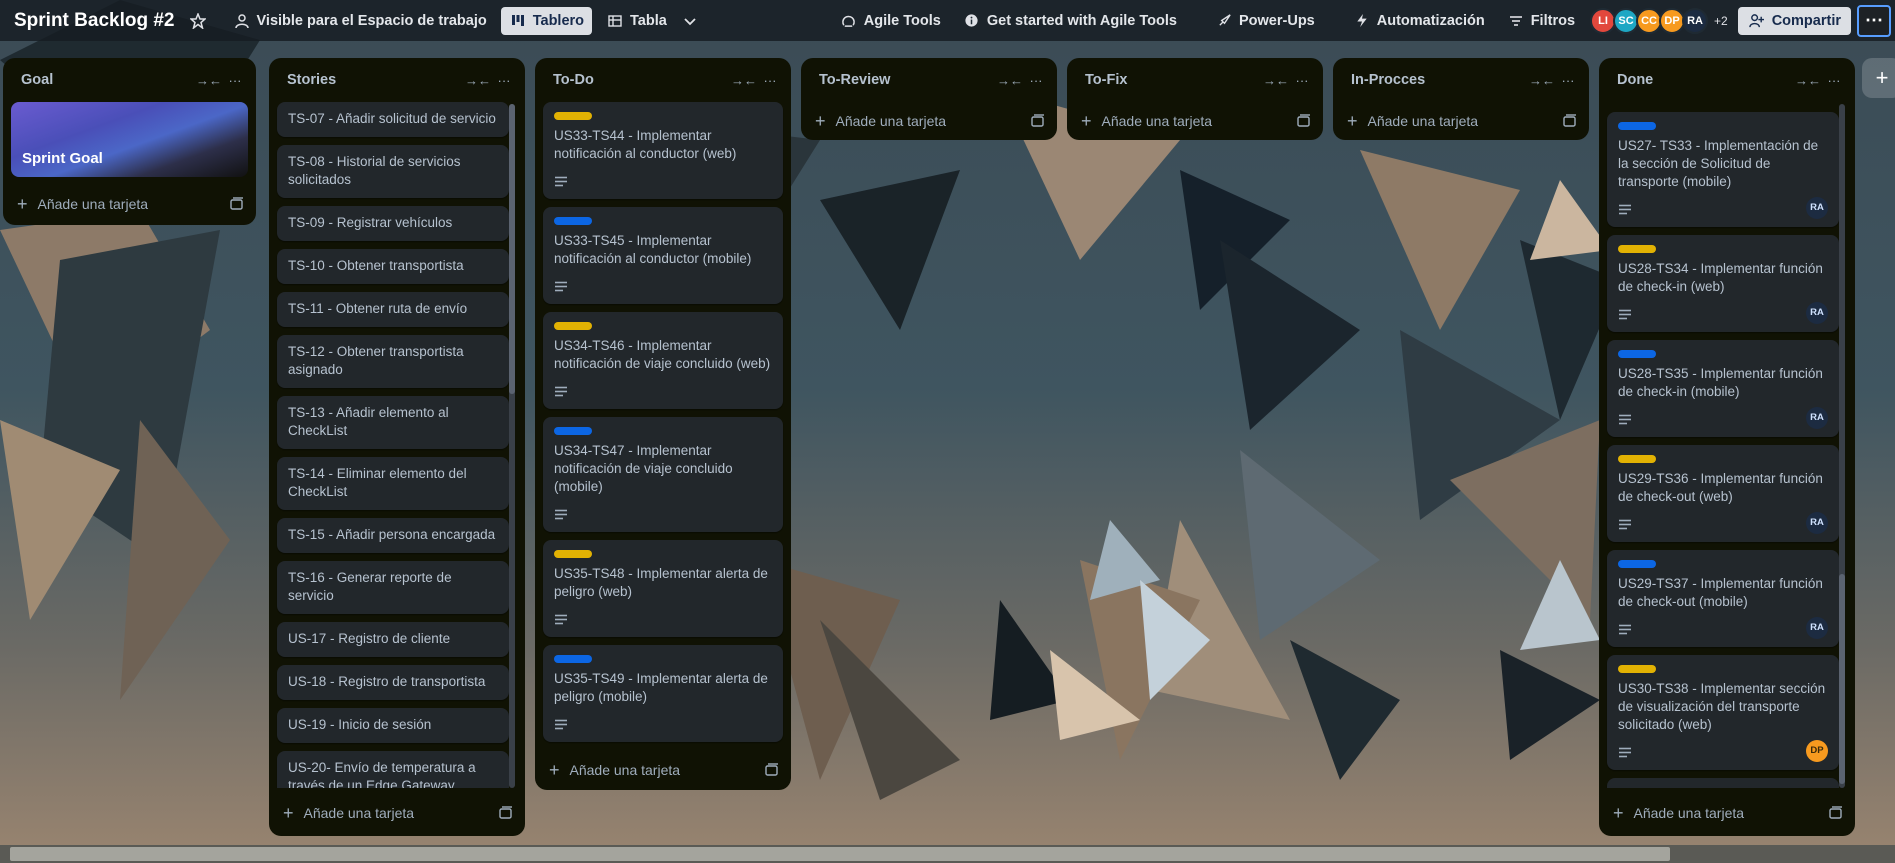 The image size is (1895, 863). What do you see at coordinates (1874, 20) in the screenshot?
I see `more-options-button: ⋯` at bounding box center [1874, 20].